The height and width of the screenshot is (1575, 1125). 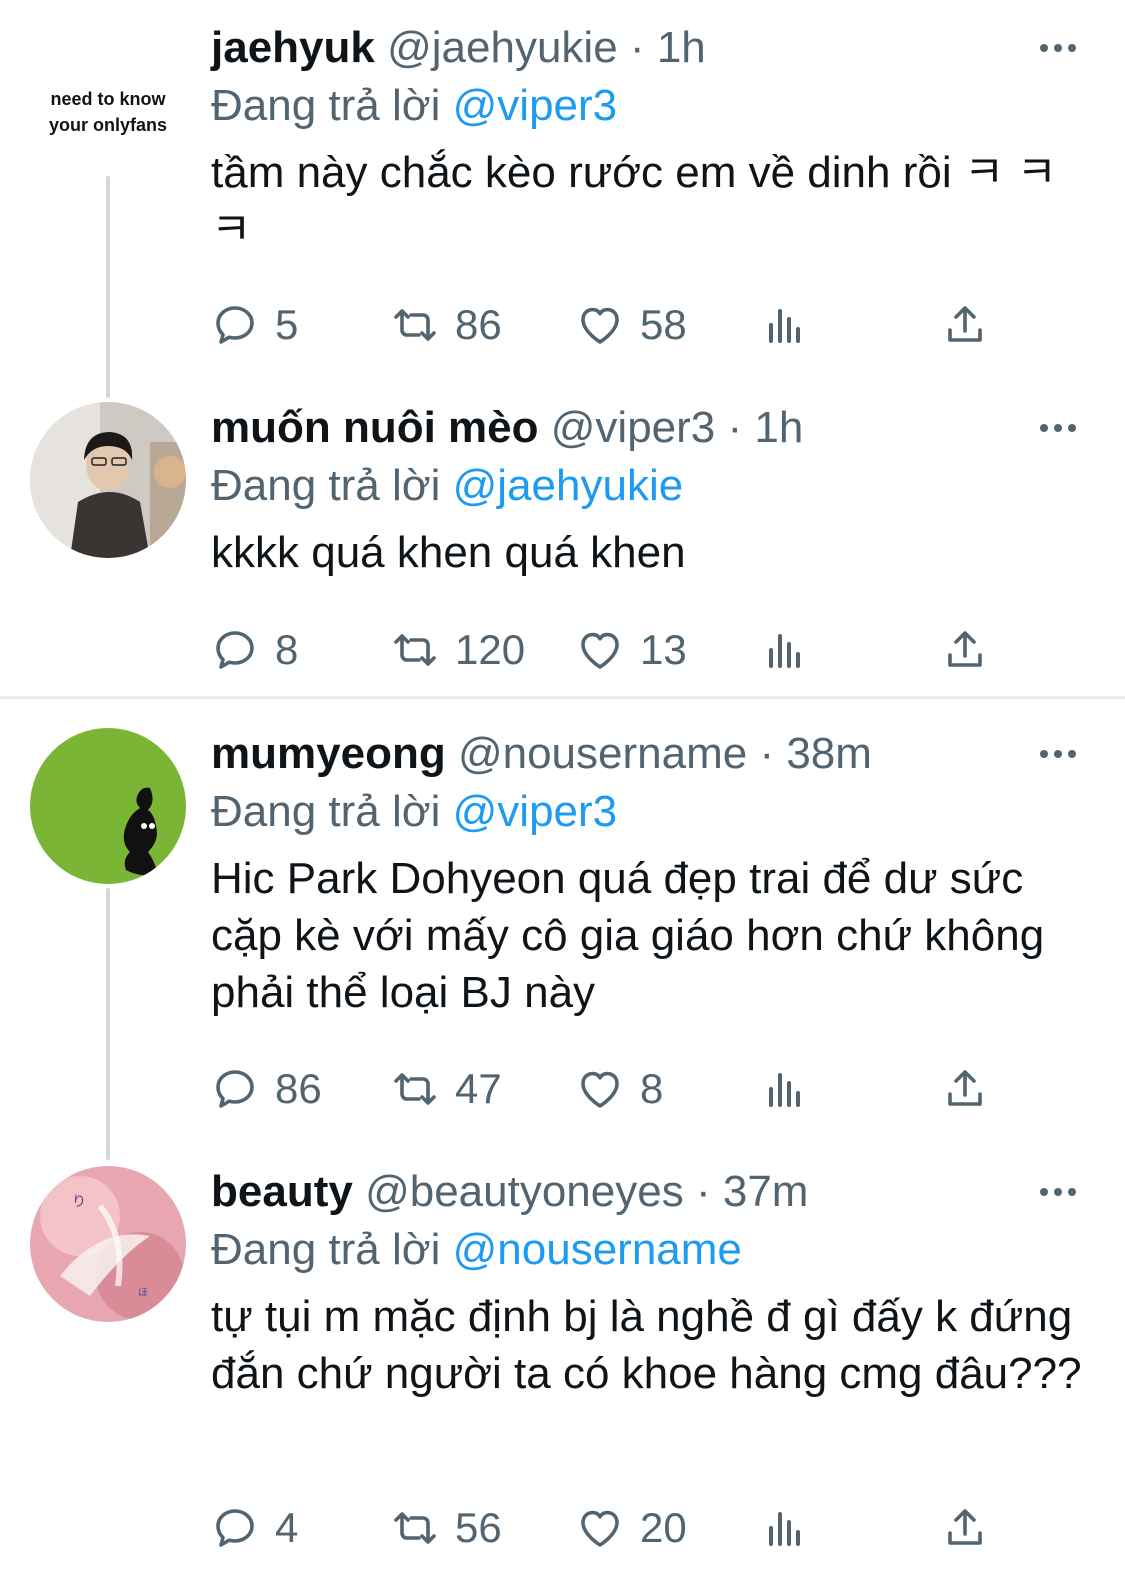 I want to click on replying-to: Đang trả lời @jaehyukie, so click(x=447, y=486).